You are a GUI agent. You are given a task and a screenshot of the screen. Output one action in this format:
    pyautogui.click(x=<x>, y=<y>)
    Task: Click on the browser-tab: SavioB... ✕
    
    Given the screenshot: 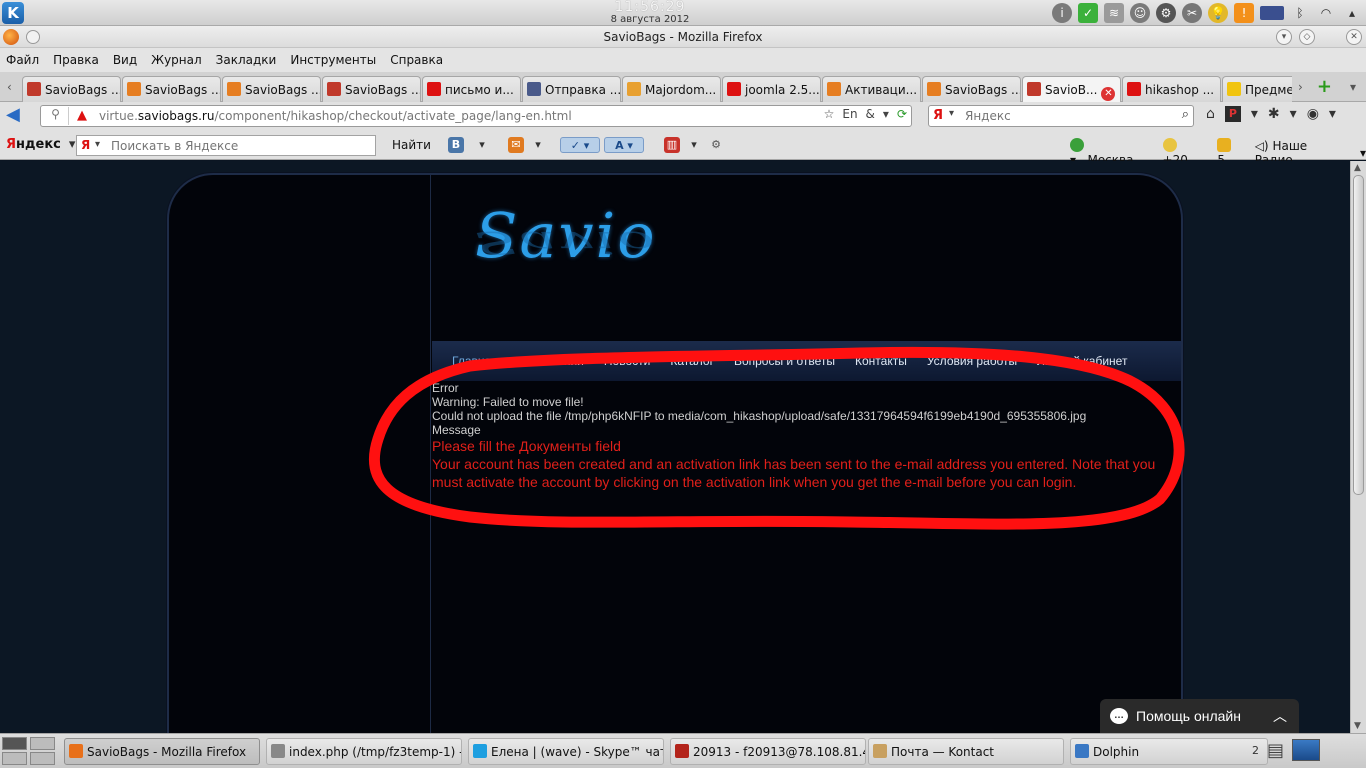 What is the action you would take?
    pyautogui.click(x=1071, y=89)
    